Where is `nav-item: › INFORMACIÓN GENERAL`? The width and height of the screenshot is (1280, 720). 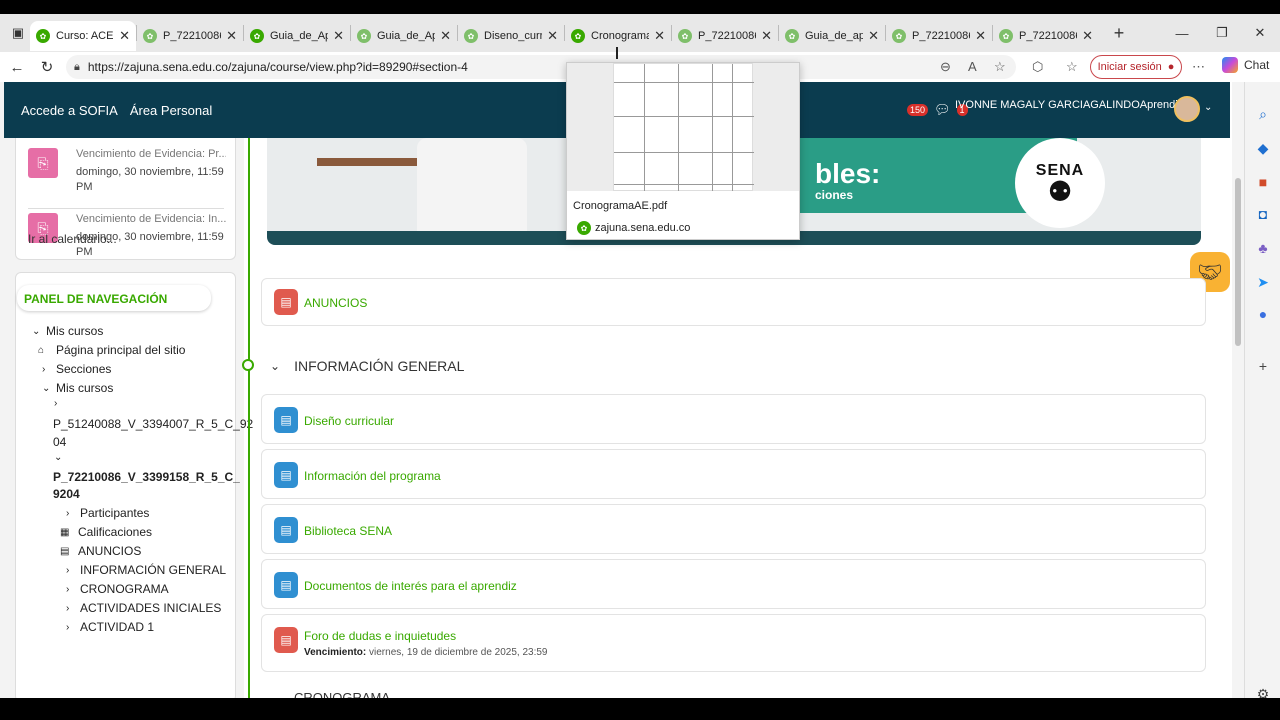 nav-item: › INFORMACIÓN GENERAL is located at coordinates (146, 570).